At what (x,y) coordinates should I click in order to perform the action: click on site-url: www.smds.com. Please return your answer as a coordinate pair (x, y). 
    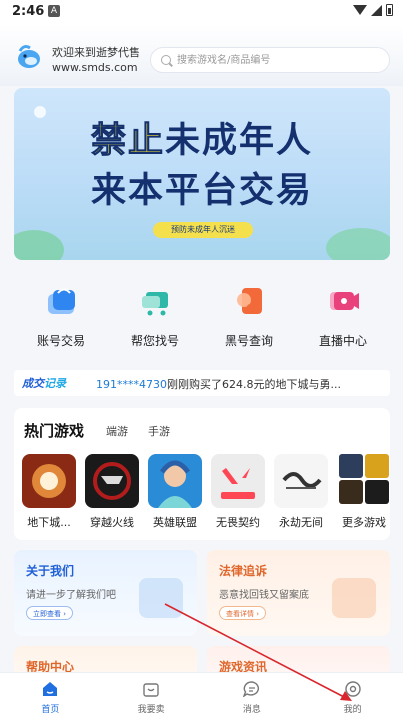
    Looking at the image, I should click on (95, 67).